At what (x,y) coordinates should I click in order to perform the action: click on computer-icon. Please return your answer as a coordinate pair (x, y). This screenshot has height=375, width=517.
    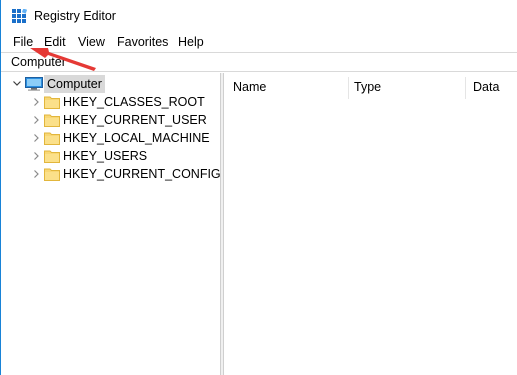
    Looking at the image, I should click on (34, 84).